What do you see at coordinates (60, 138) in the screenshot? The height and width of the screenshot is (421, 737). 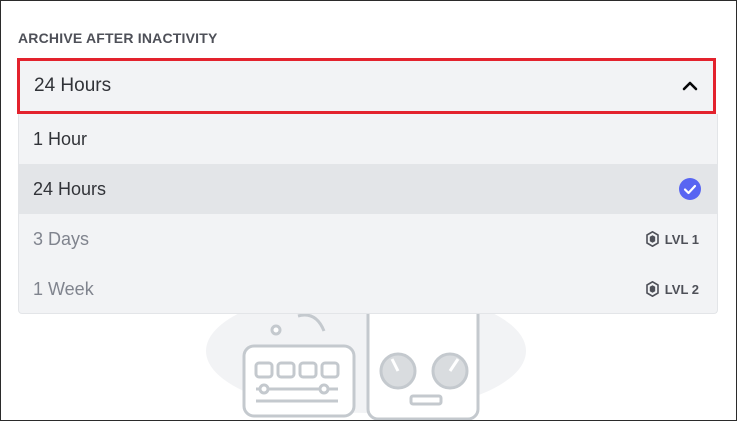 I see `option-label: 1 Hour` at bounding box center [60, 138].